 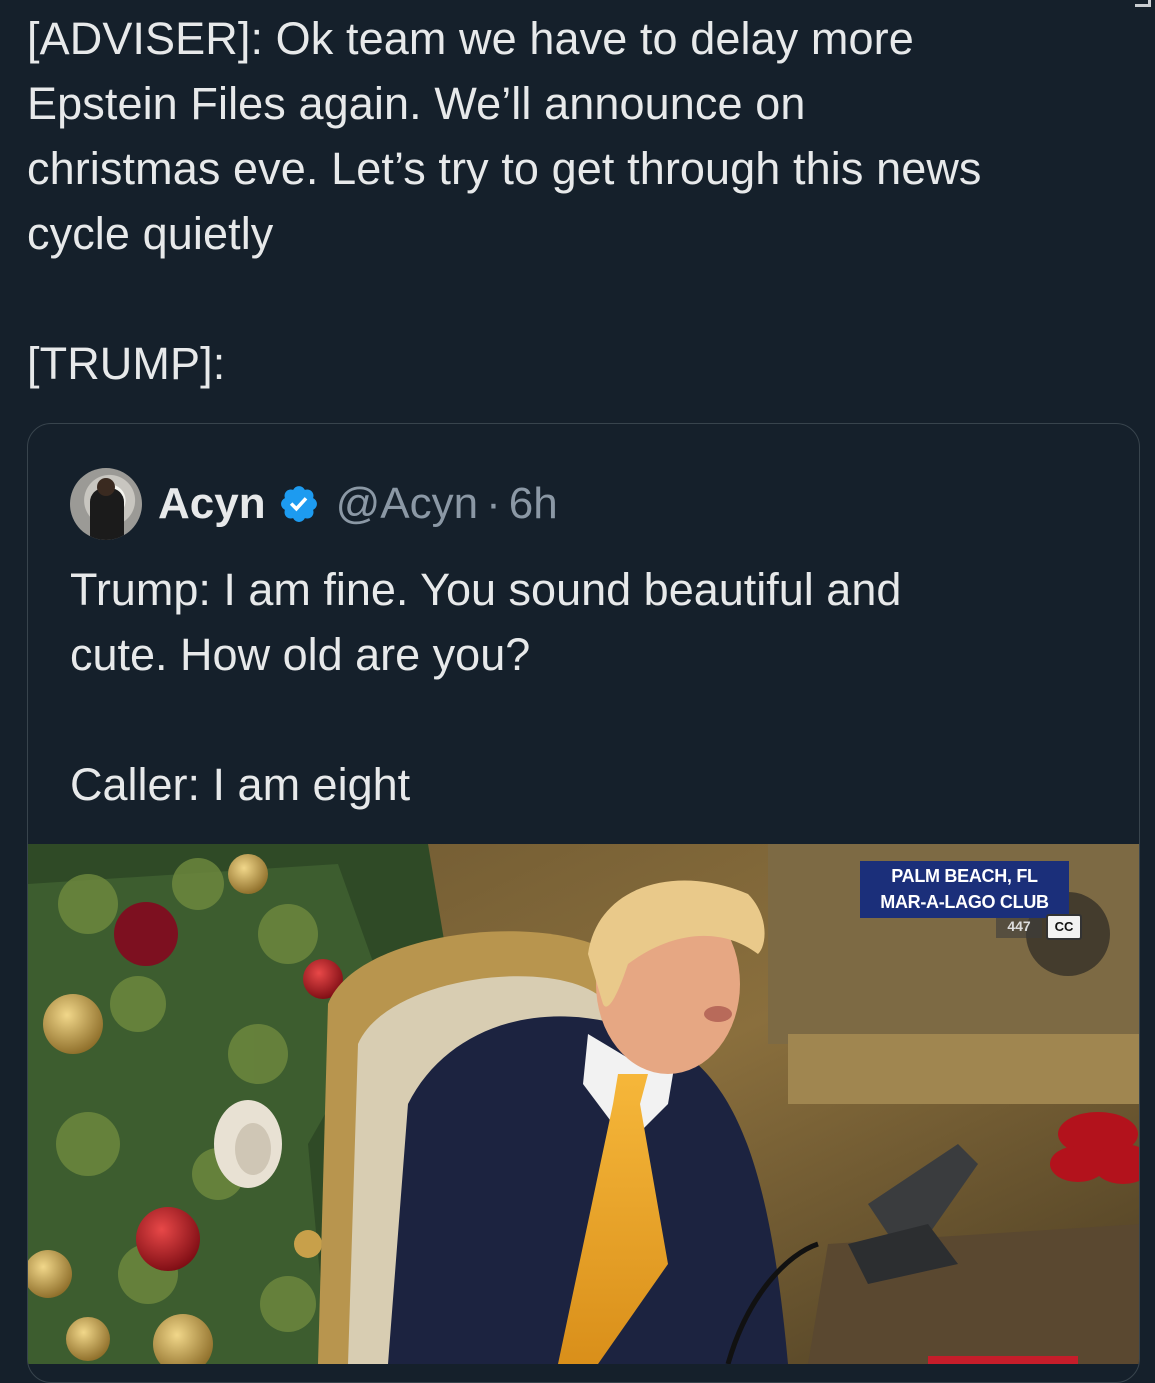 What do you see at coordinates (1064, 927) in the screenshot?
I see `closed-captions-button: CC` at bounding box center [1064, 927].